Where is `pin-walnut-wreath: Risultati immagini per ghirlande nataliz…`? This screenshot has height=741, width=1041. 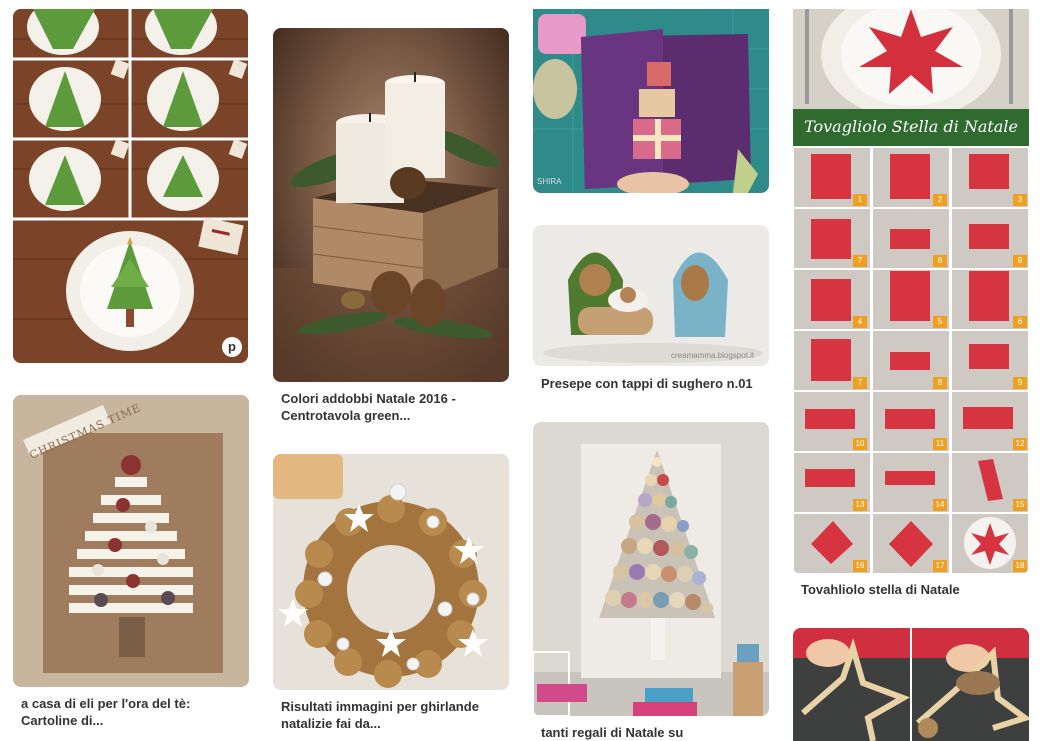
pin-walnut-wreath: Risultati immagini per ghirlande nataliz… is located at coordinates (391, 597).